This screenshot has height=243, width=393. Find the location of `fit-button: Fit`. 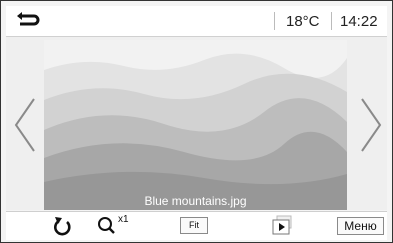

fit-button: Fit is located at coordinates (194, 225).